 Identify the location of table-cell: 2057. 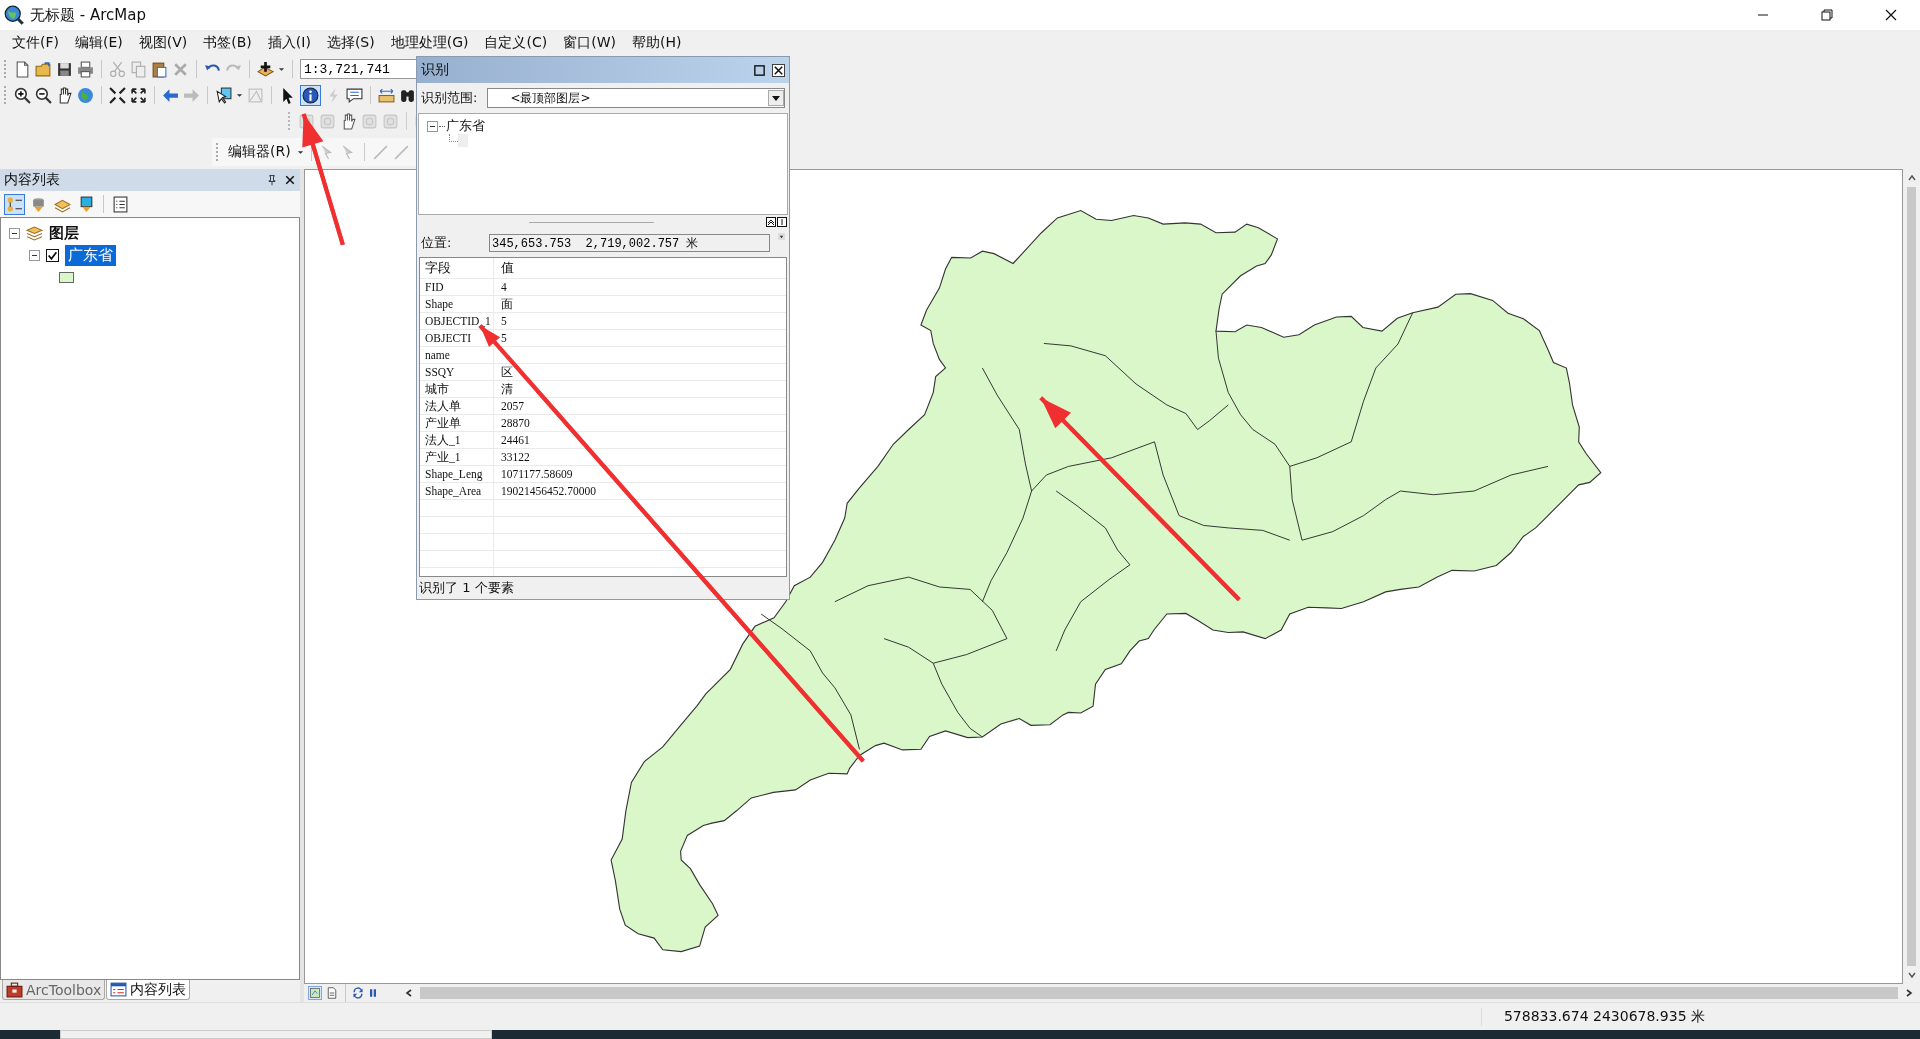
(512, 406).